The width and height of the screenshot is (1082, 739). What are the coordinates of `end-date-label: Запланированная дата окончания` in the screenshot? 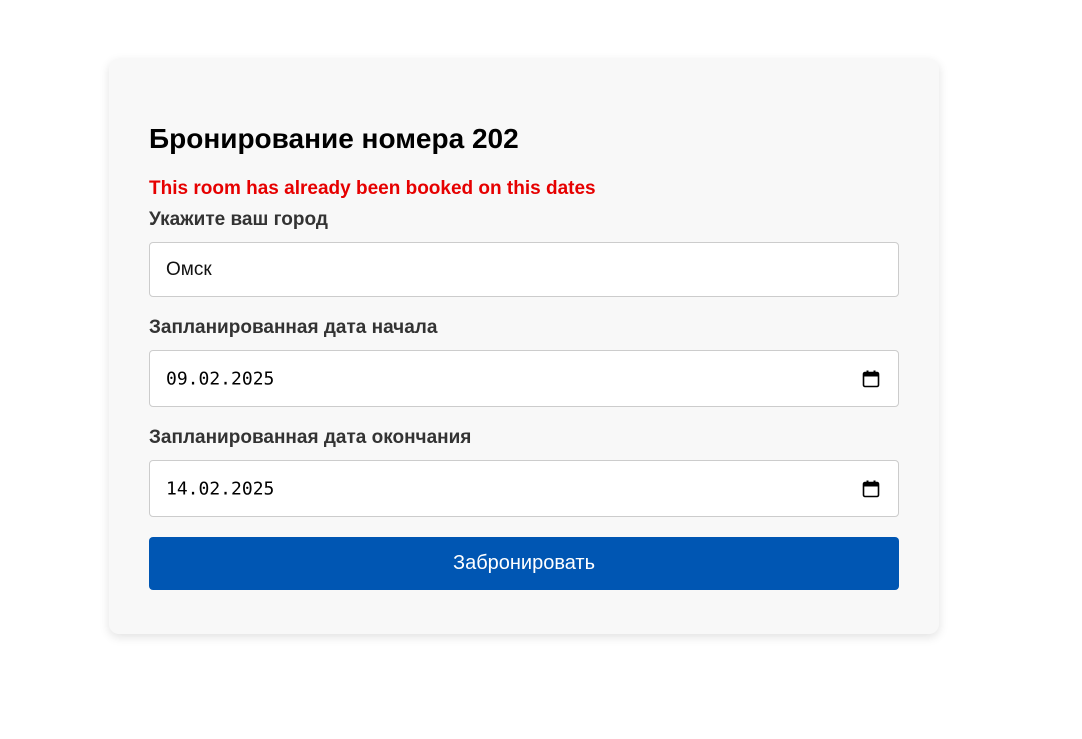 It's located at (310, 437).